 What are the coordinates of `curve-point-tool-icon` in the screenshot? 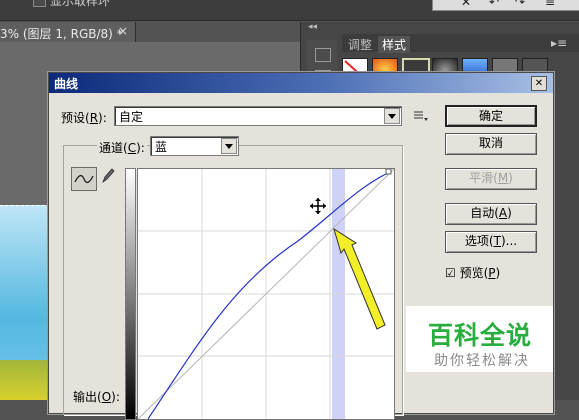 It's located at (84, 179).